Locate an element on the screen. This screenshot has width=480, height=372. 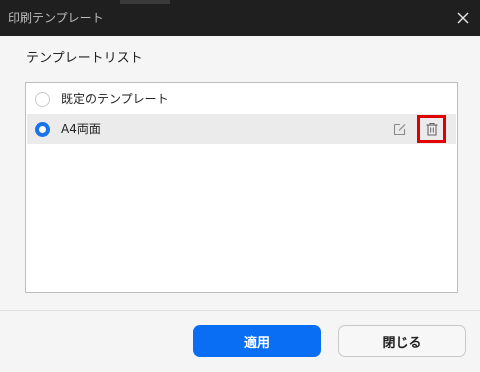
delete-template-button is located at coordinates (431, 129).